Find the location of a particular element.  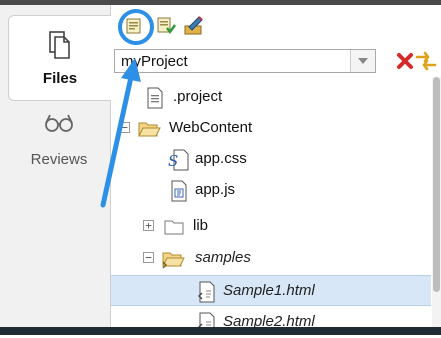

import-project-button is located at coordinates (166, 26).